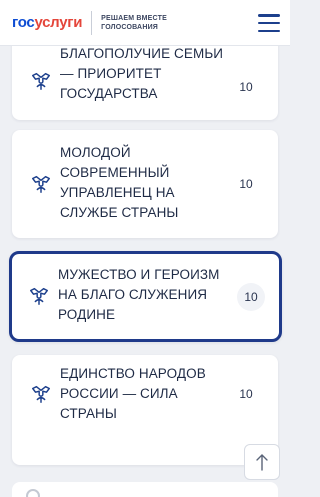 This screenshot has height=497, width=320. What do you see at coordinates (134, 22) in the screenshot?
I see `header-tagline: РЕШАЕМ ВМЕСТЕ ГОЛОСОВАНИЯ` at bounding box center [134, 22].